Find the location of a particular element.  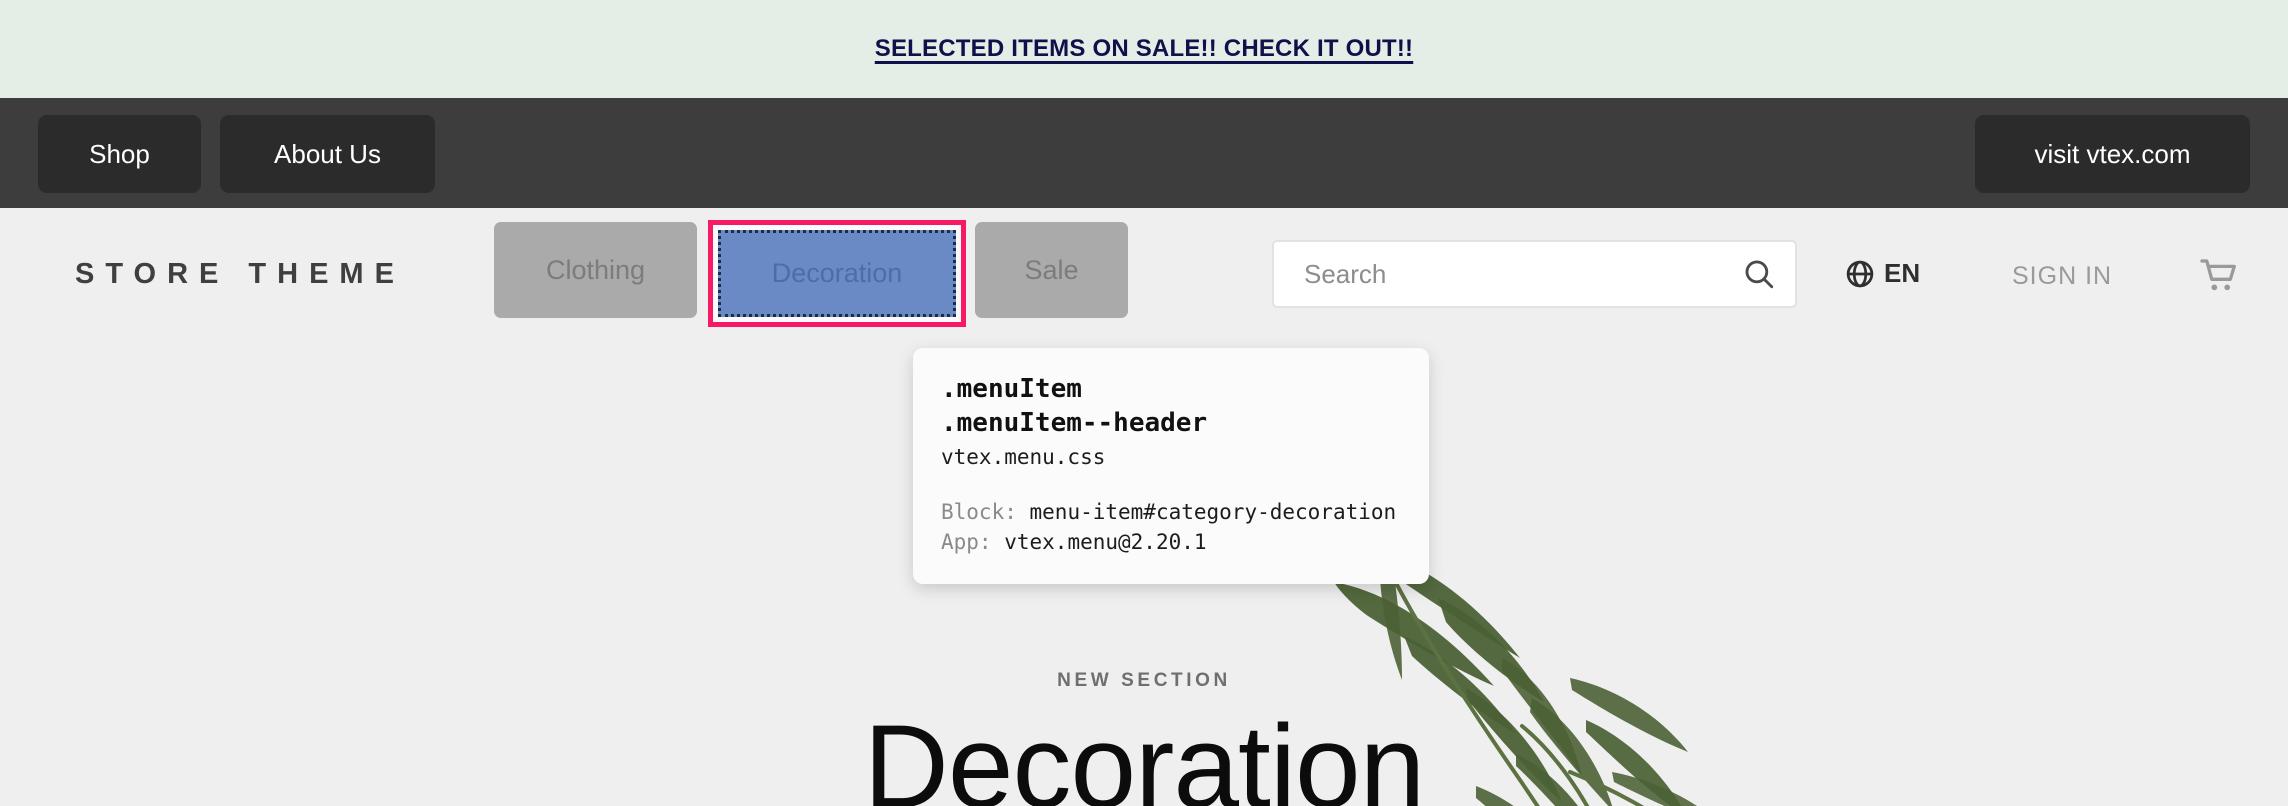

inspector-app-key: App: is located at coordinates (966, 542).